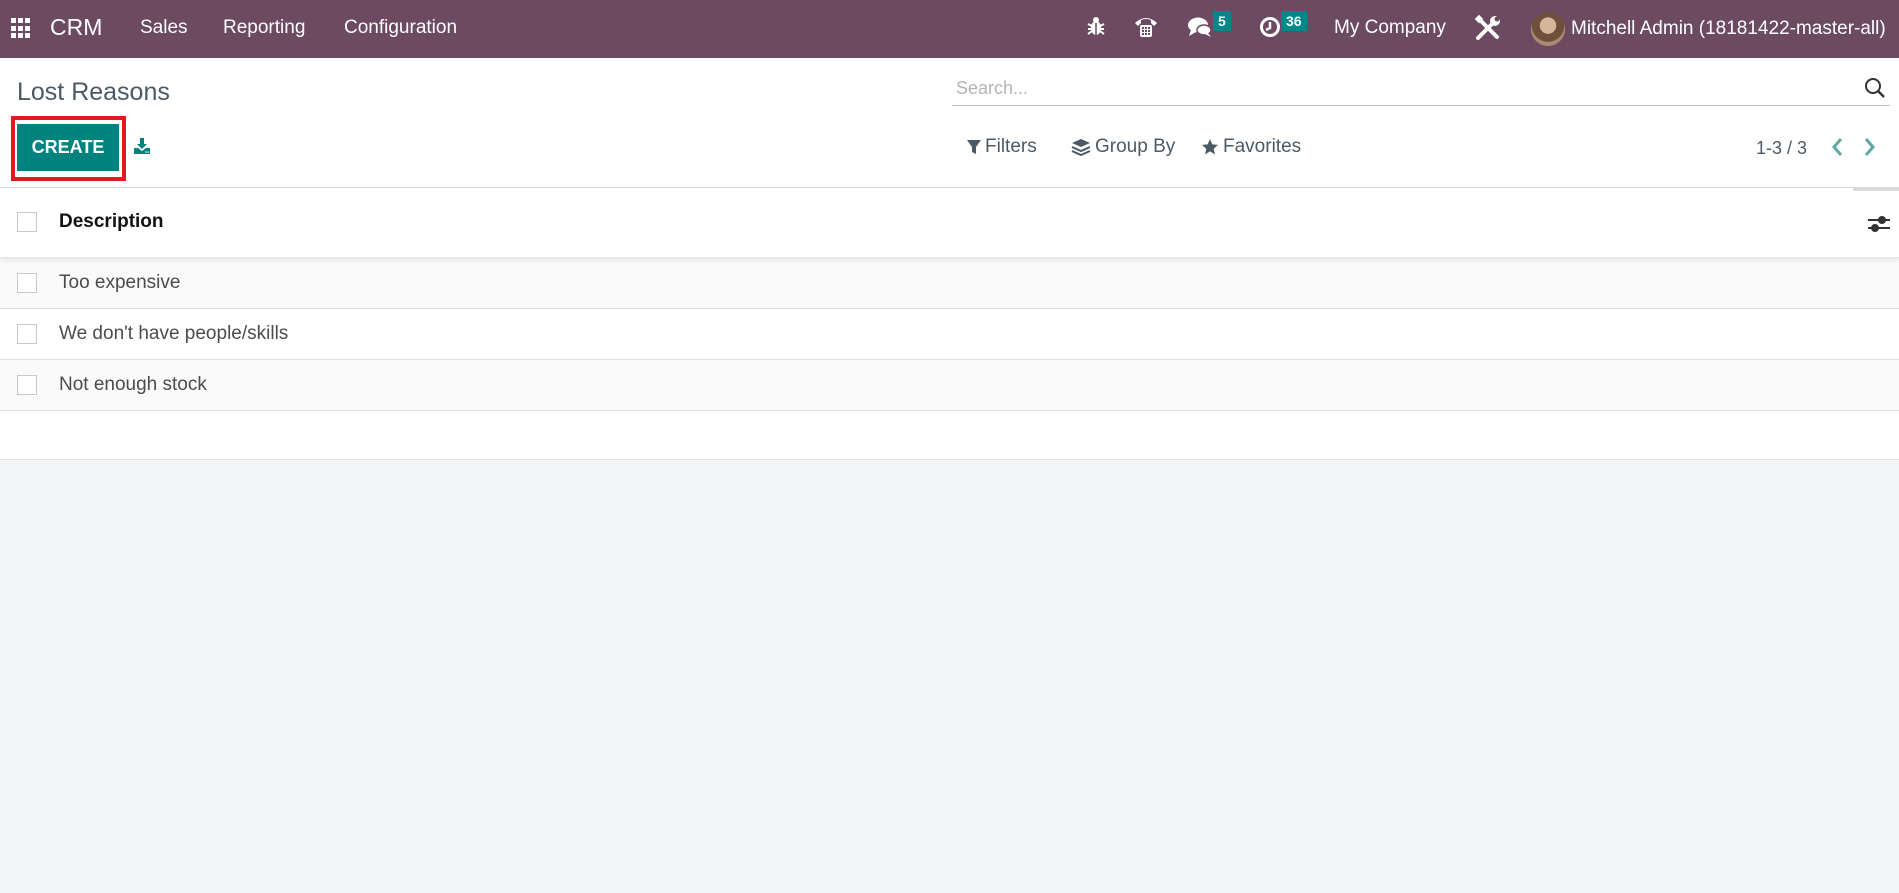 Image resolution: width=1899 pixels, height=893 pixels. I want to click on create-button: CREATE, so click(68, 147).